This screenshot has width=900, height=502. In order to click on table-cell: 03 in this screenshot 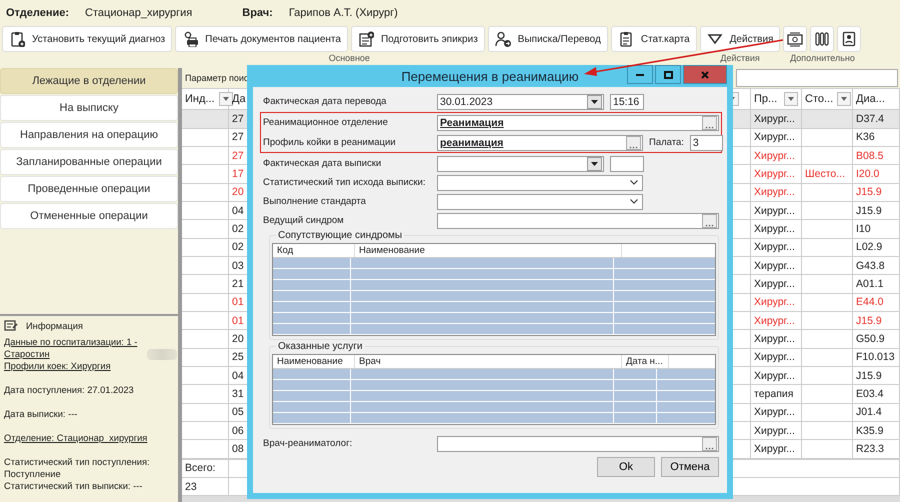, I will do `click(238, 266)`.